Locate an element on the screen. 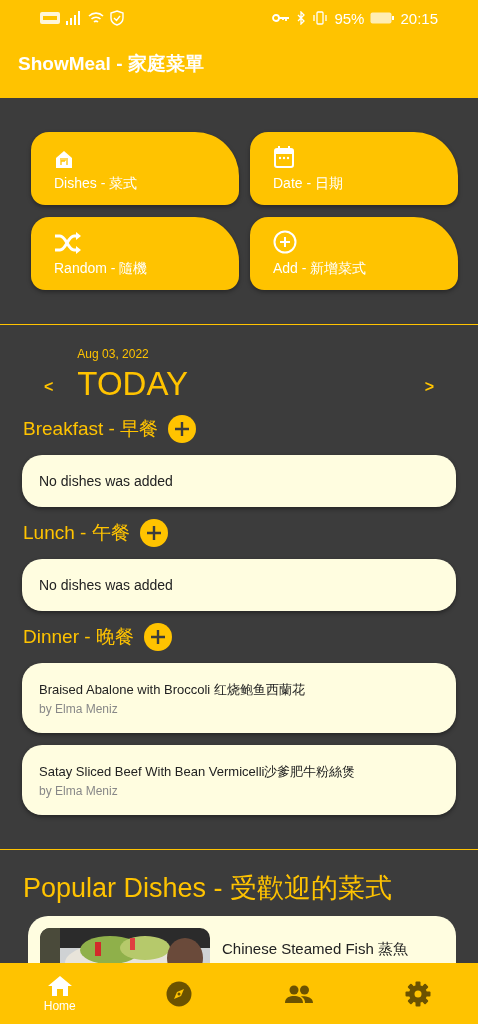 This screenshot has width=478, height=1024. clock-time: 20:15 is located at coordinates (419, 18).